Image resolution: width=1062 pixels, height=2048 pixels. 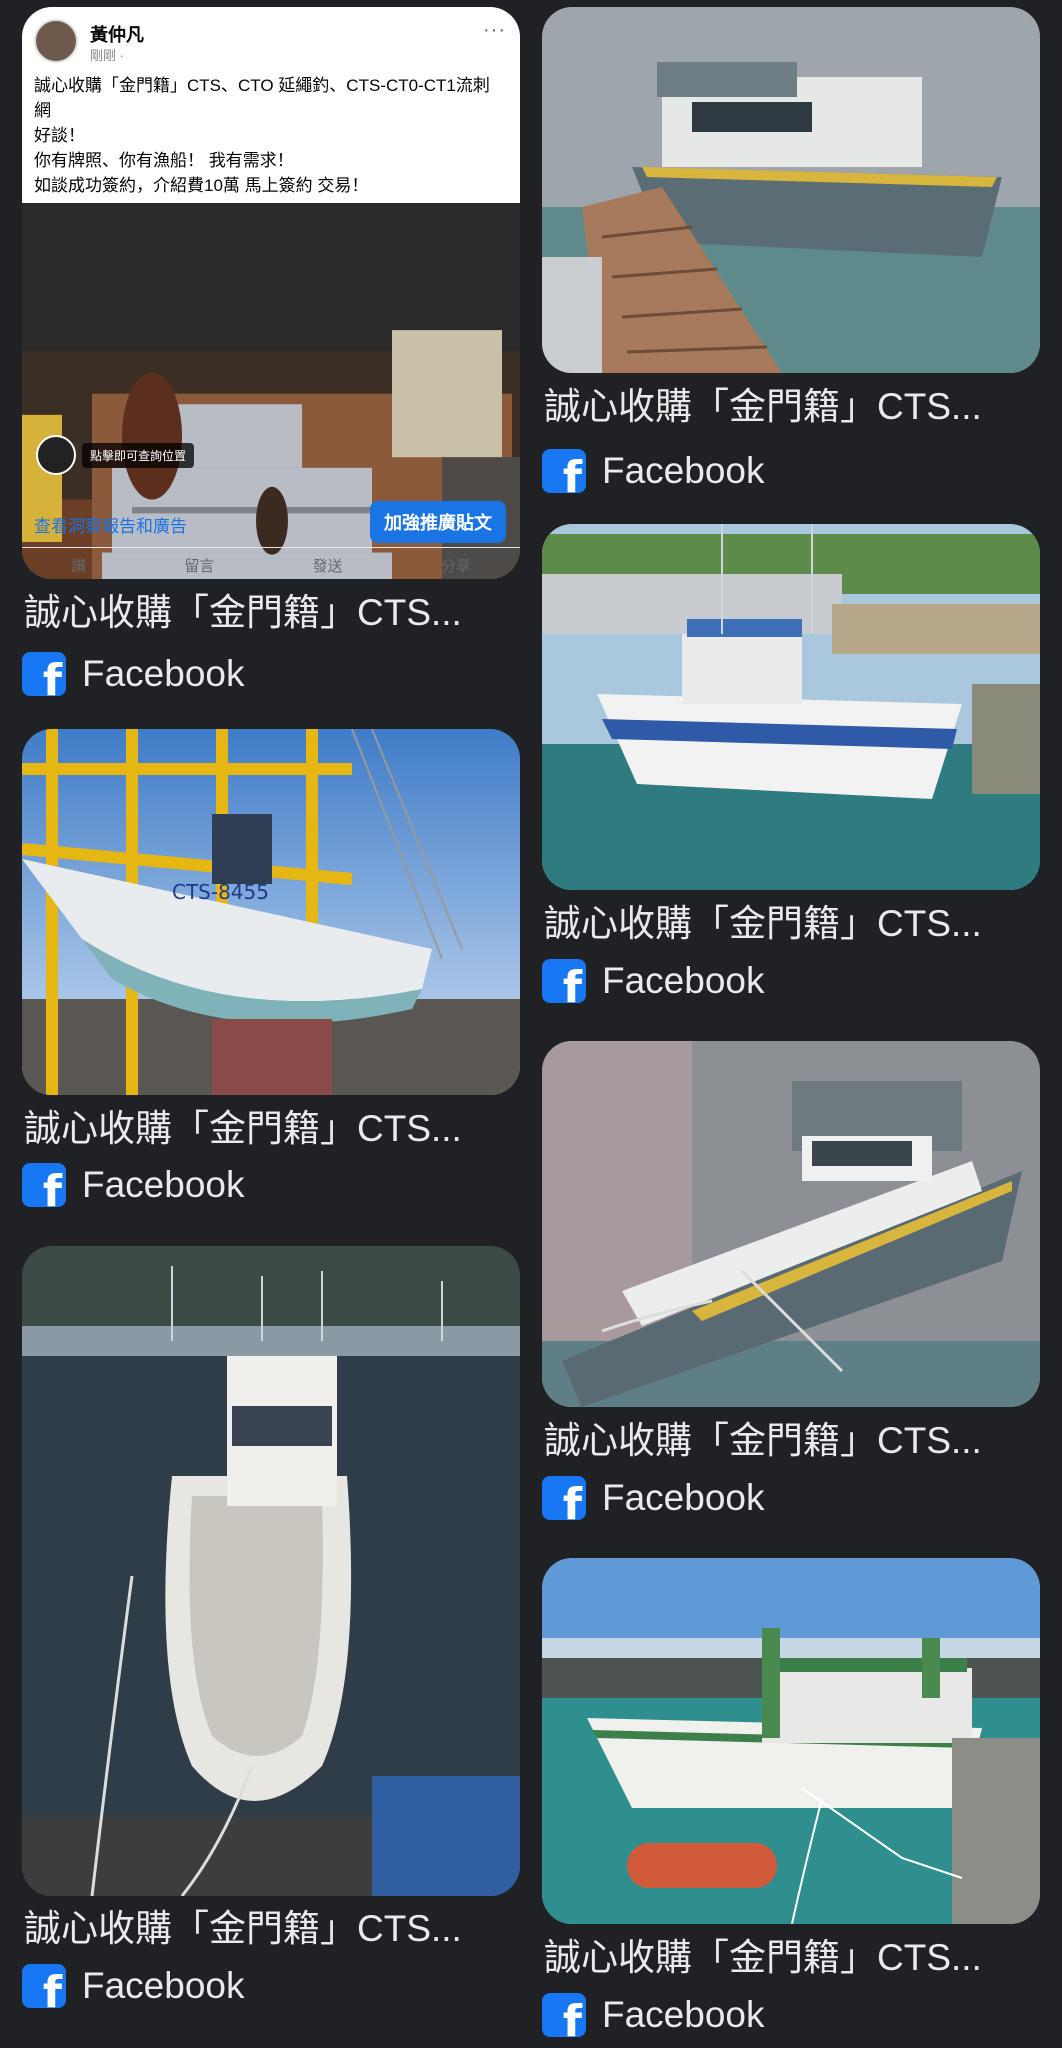 What do you see at coordinates (438, 522) in the screenshot?
I see `boost-post-button: 加強推廣貼文` at bounding box center [438, 522].